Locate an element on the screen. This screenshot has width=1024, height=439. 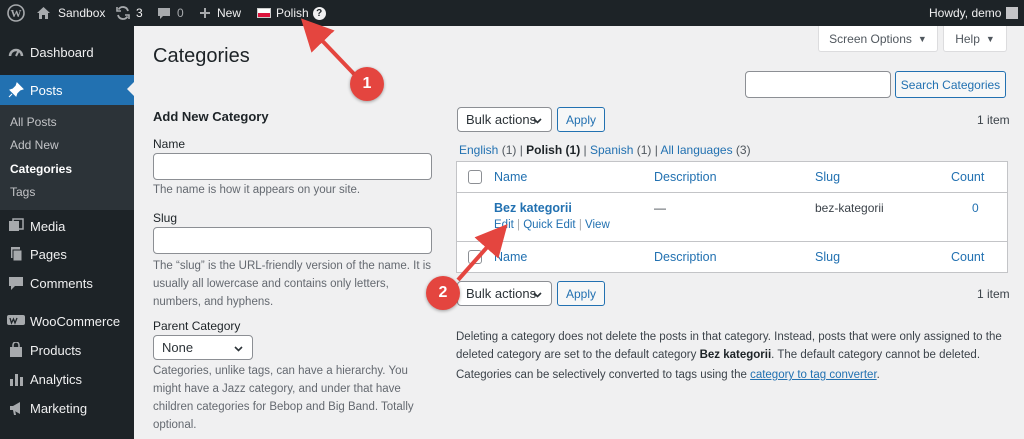
annotation-badge-2: 2 is located at coordinates (443, 293).